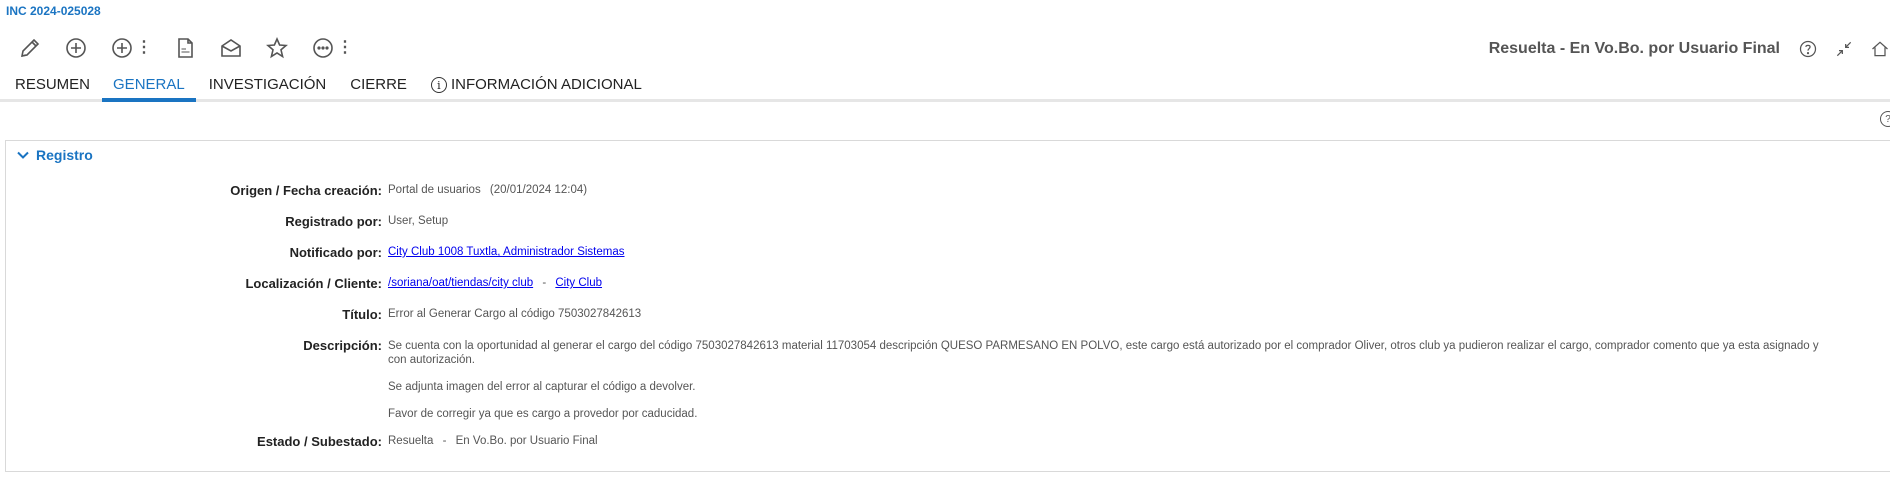 The width and height of the screenshot is (1890, 479). I want to click on pencil-icon, so click(30, 48).